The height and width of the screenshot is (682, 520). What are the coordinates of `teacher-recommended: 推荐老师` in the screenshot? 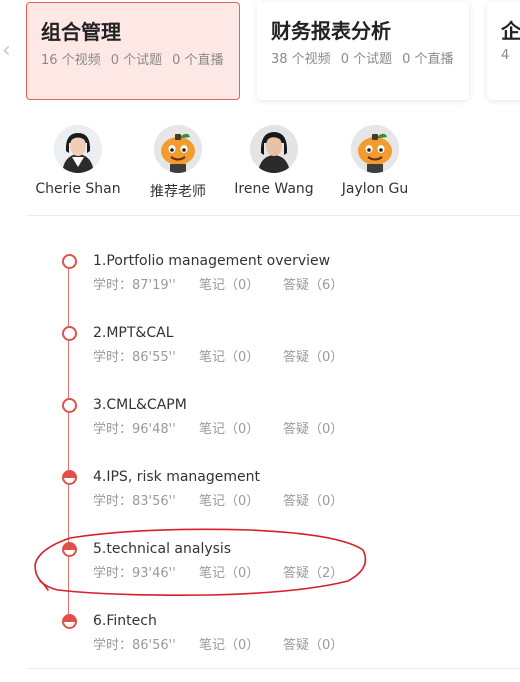 It's located at (178, 163).